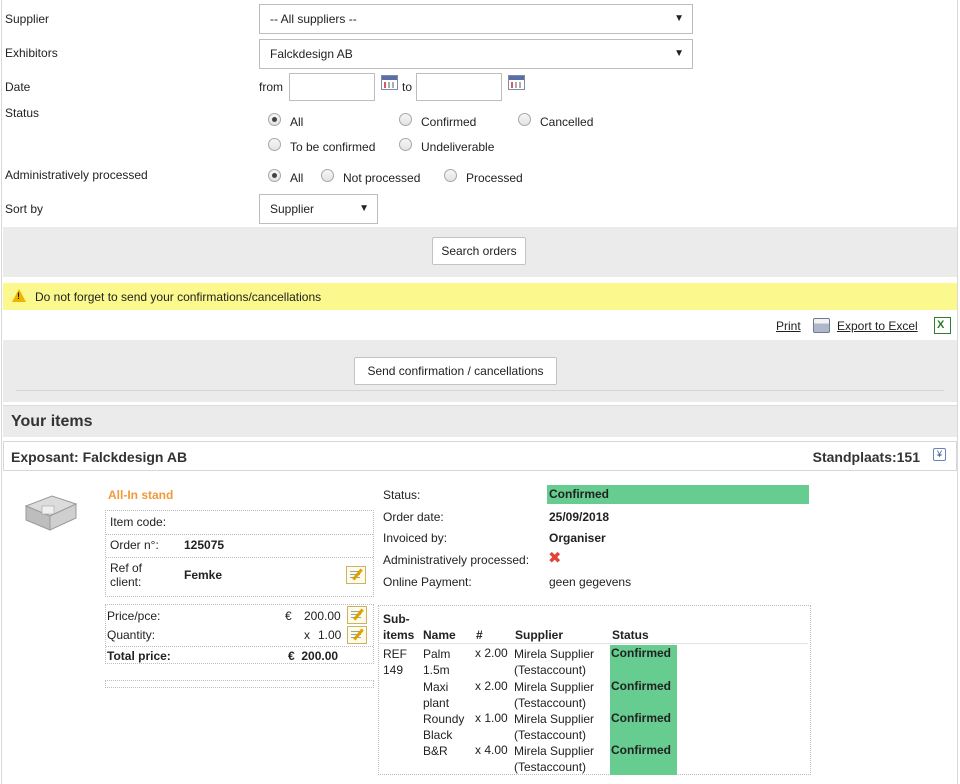 The image size is (960, 784). What do you see at coordinates (141, 495) in the screenshot?
I see `item-name: All-In stand` at bounding box center [141, 495].